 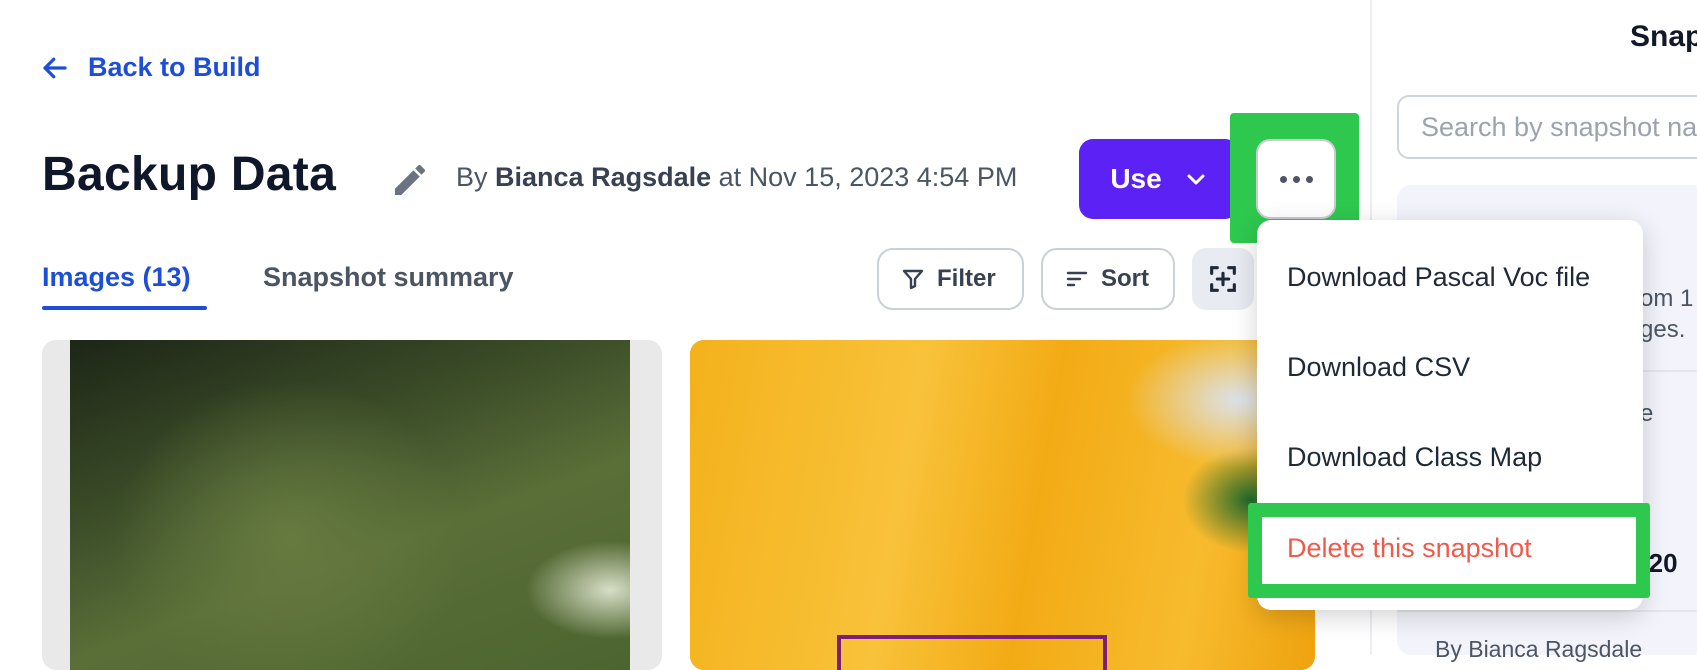 What do you see at coordinates (410, 180) in the screenshot?
I see `pencil-edit-icon` at bounding box center [410, 180].